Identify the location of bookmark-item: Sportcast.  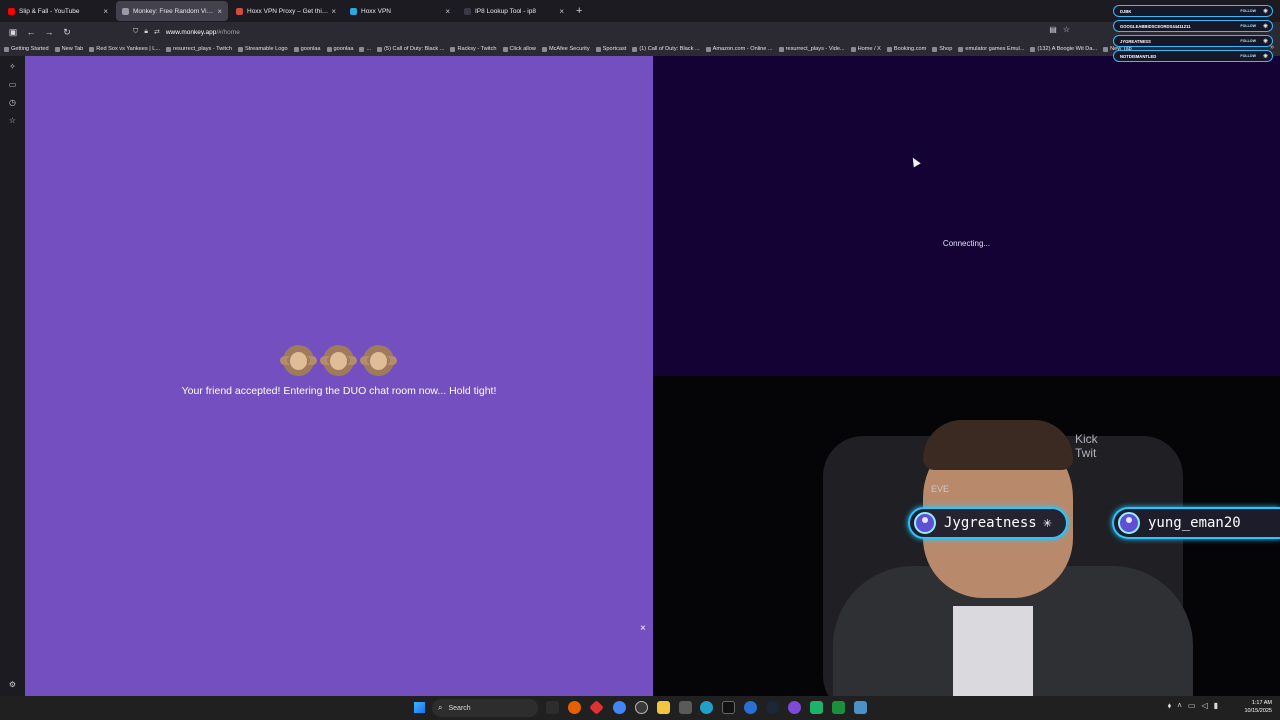
(611, 49).